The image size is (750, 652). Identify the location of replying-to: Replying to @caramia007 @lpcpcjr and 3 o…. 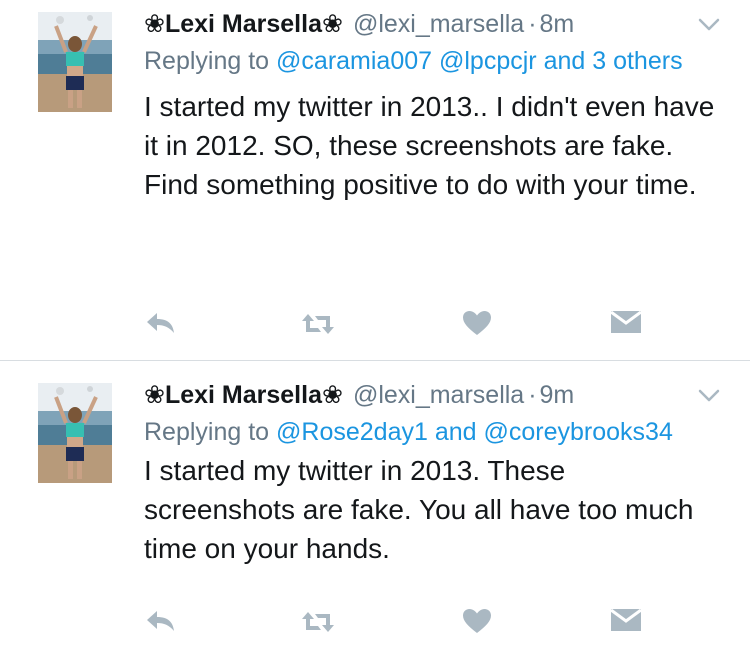
(432, 61).